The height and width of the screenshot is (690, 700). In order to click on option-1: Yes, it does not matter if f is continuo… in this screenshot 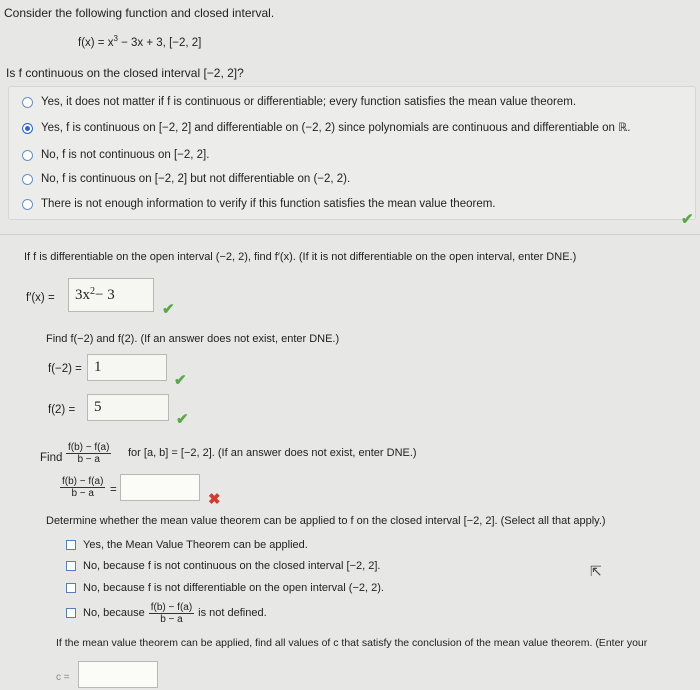, I will do `click(299, 102)`.